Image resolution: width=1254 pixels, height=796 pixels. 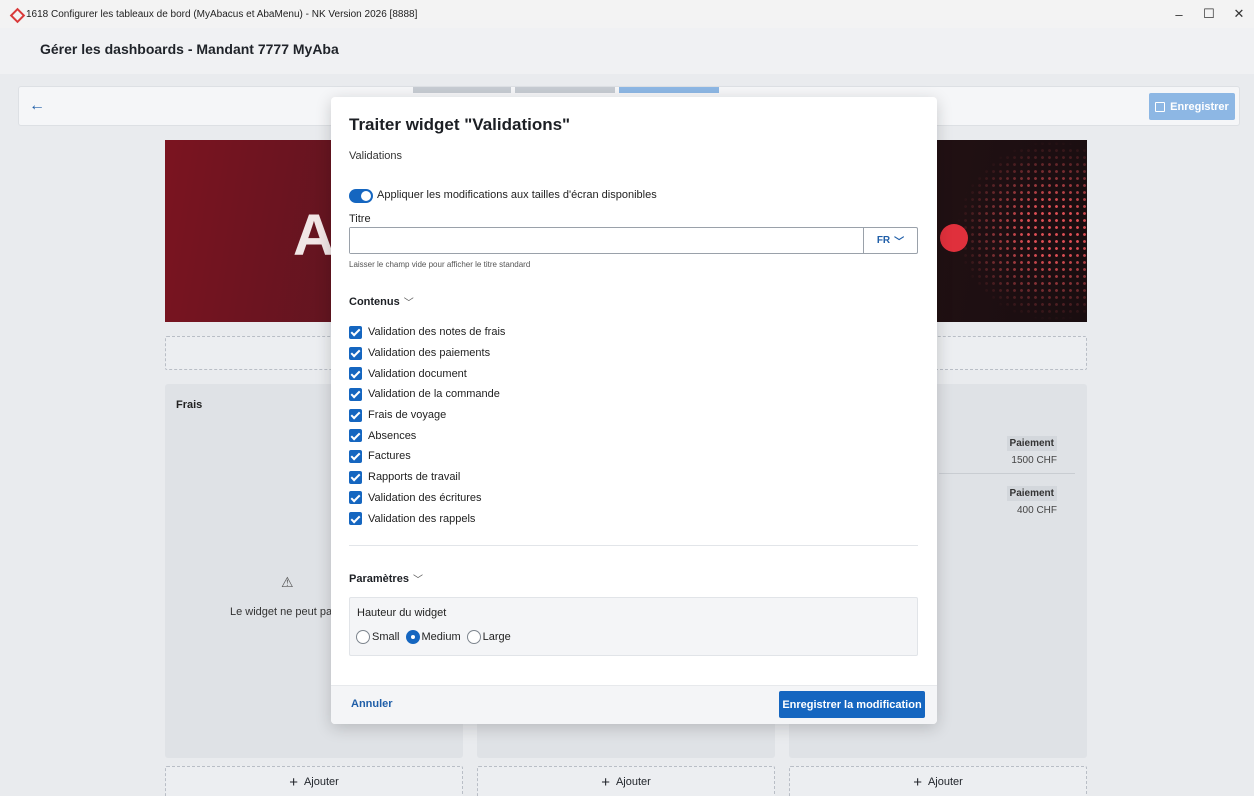 I want to click on save-button: Enregistrer, so click(x=1192, y=106).